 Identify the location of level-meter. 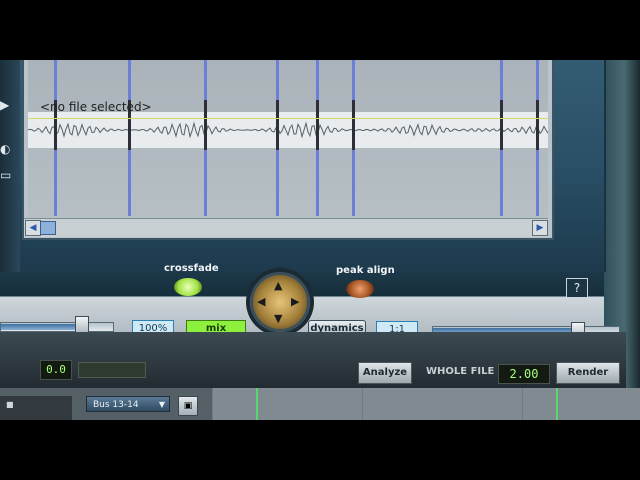
(112, 370).